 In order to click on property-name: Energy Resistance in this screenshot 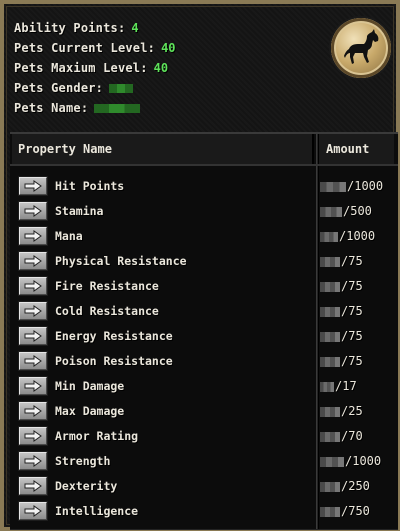, I will do `click(114, 336)`.